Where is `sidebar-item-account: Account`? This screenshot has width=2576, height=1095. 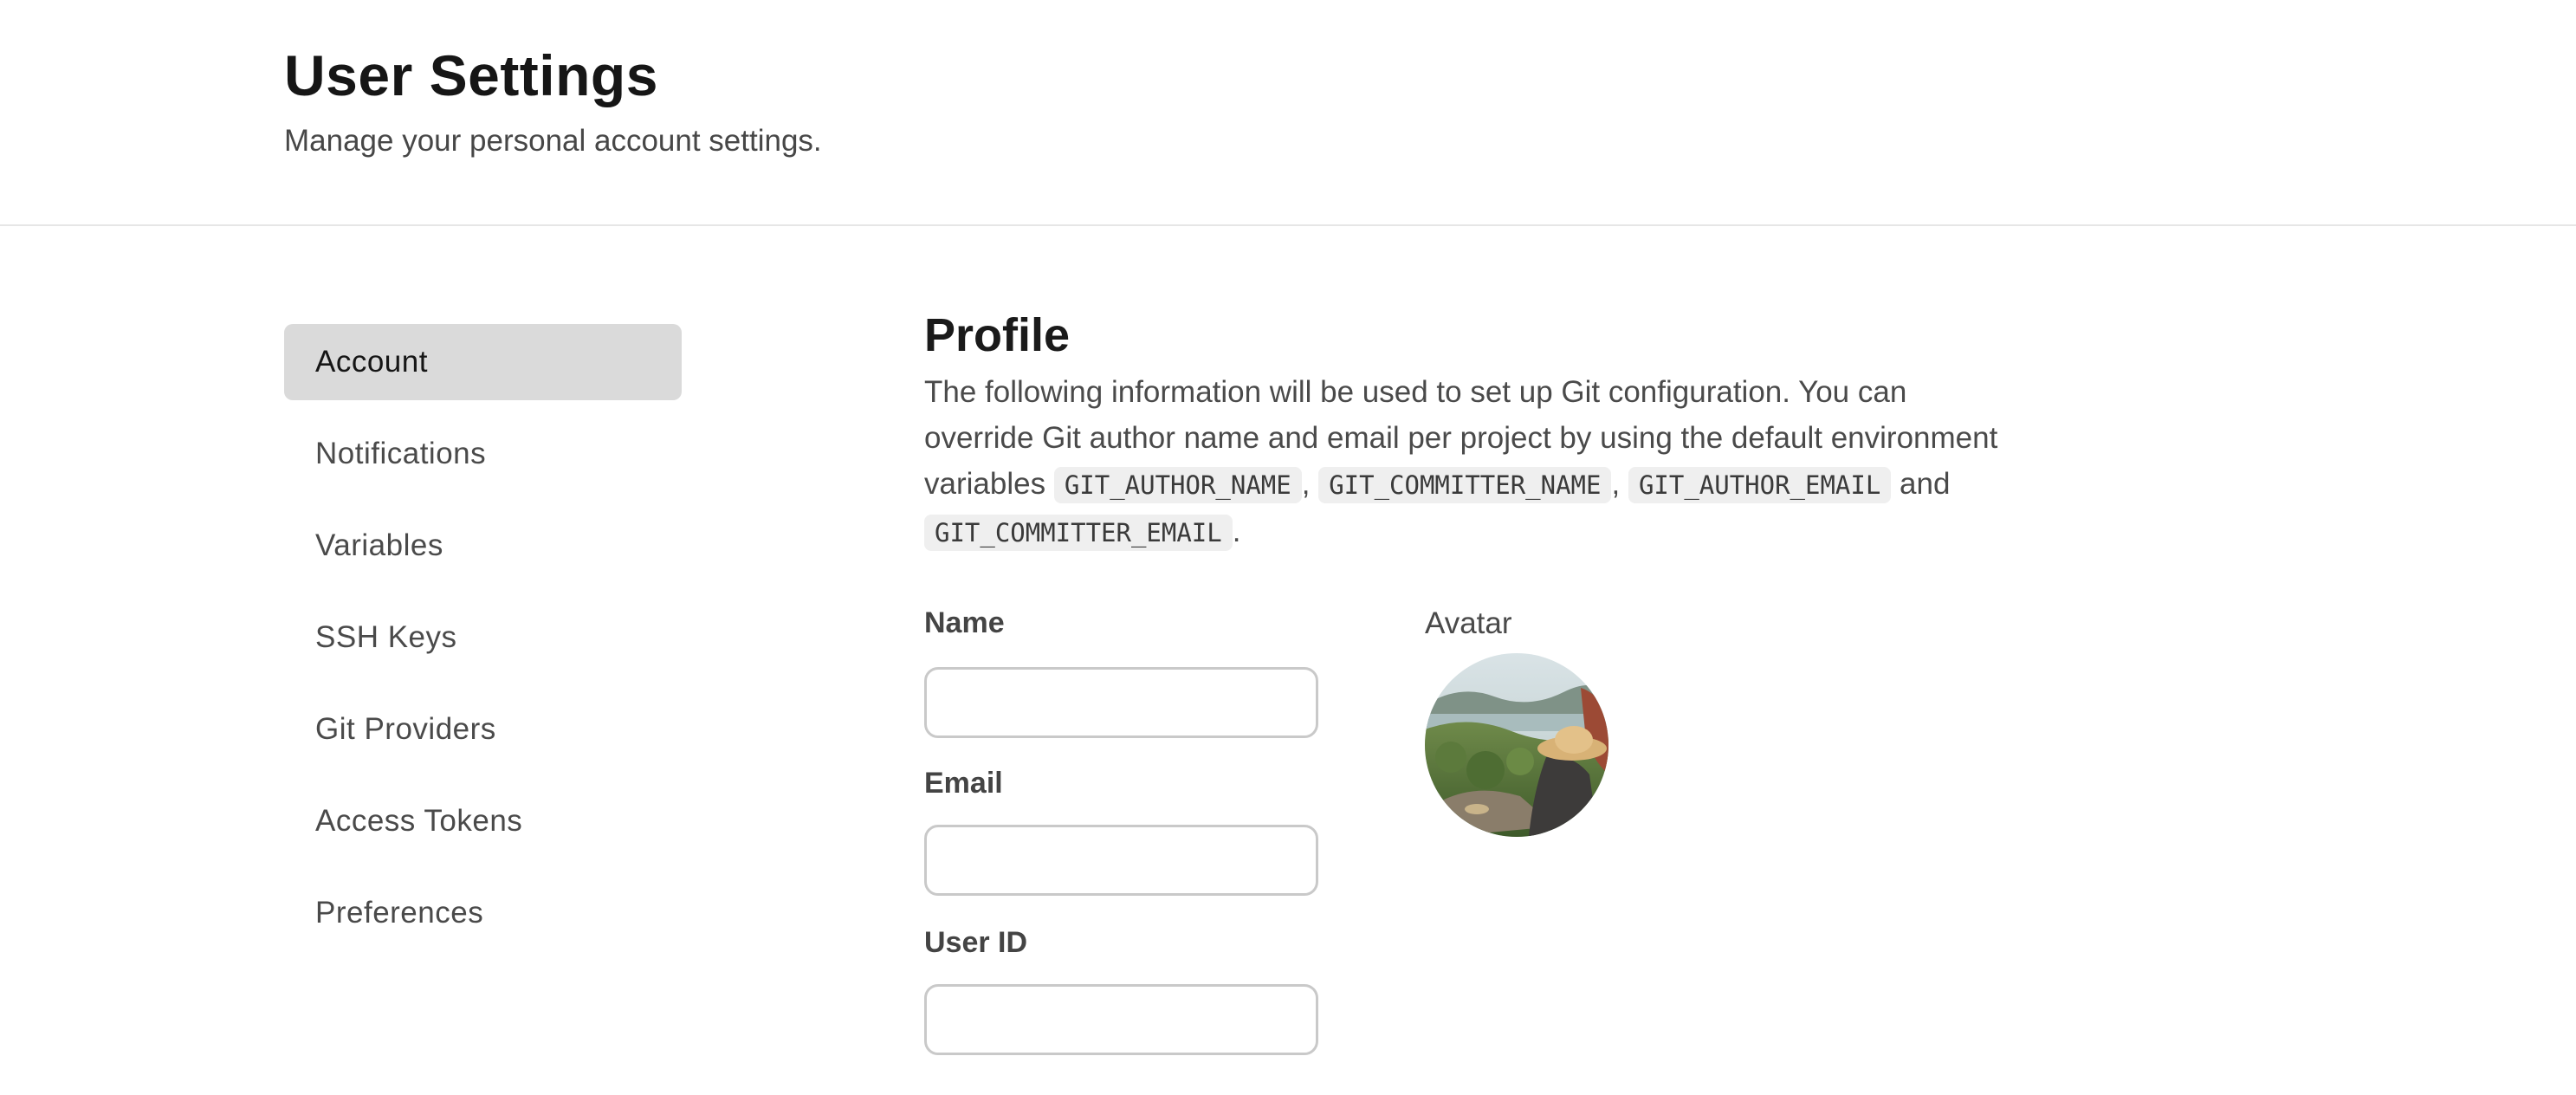 sidebar-item-account: Account is located at coordinates (483, 362).